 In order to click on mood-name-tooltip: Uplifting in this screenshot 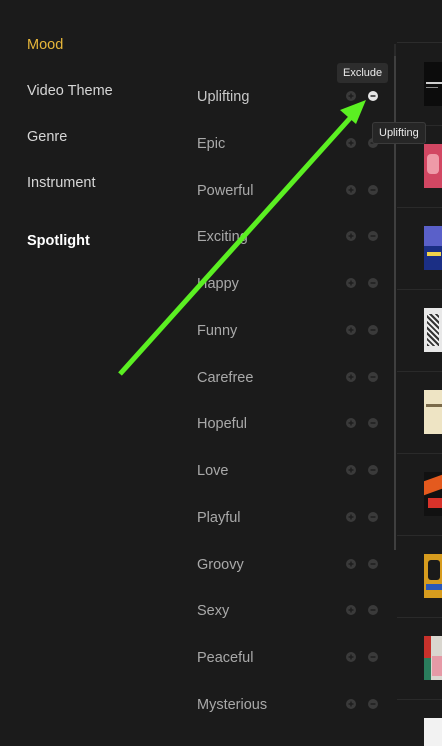, I will do `click(399, 133)`.